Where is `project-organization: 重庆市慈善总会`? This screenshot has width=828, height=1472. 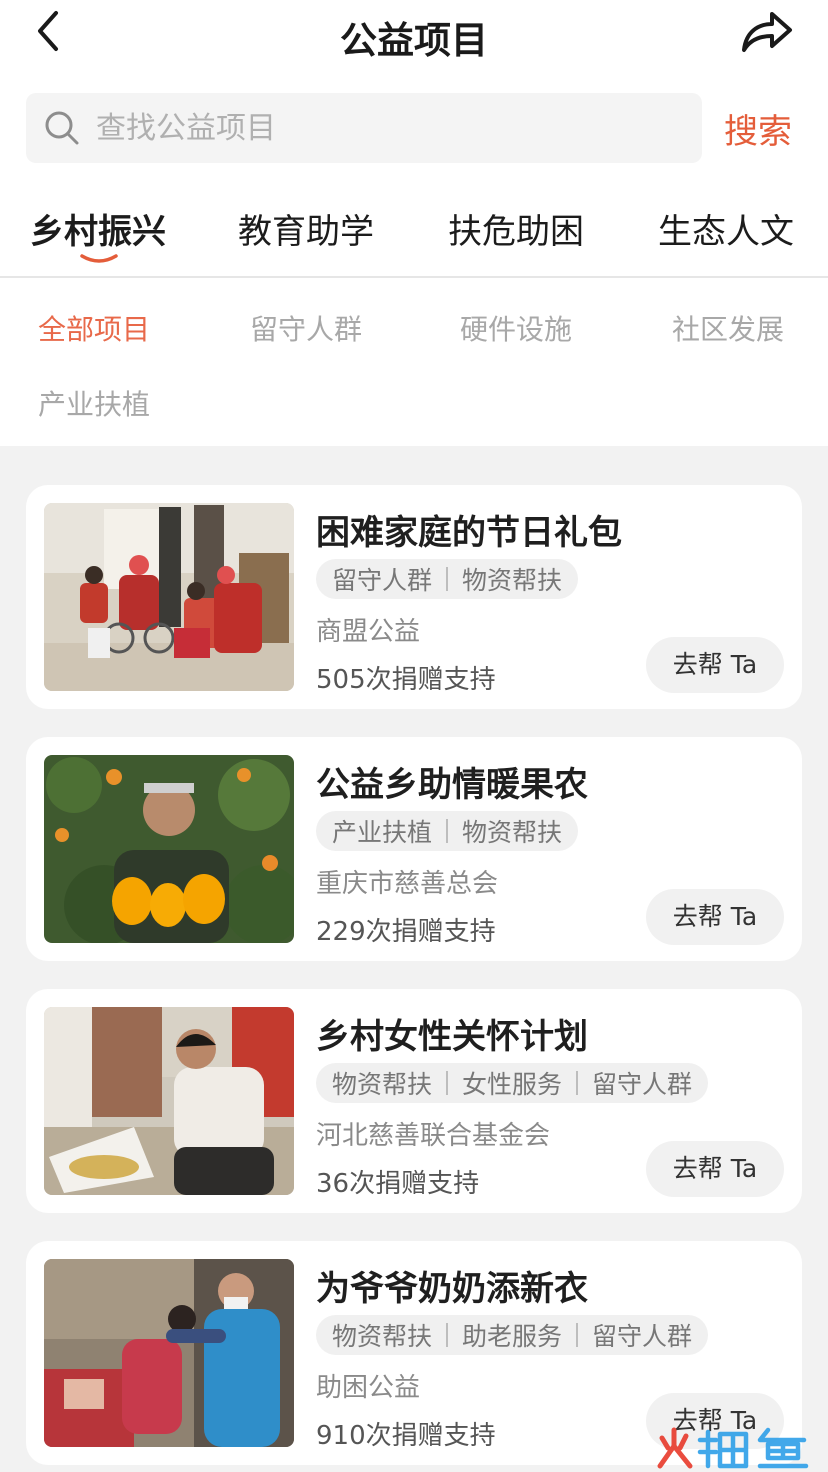
project-organization: 重庆市慈善总会 is located at coordinates (407, 884).